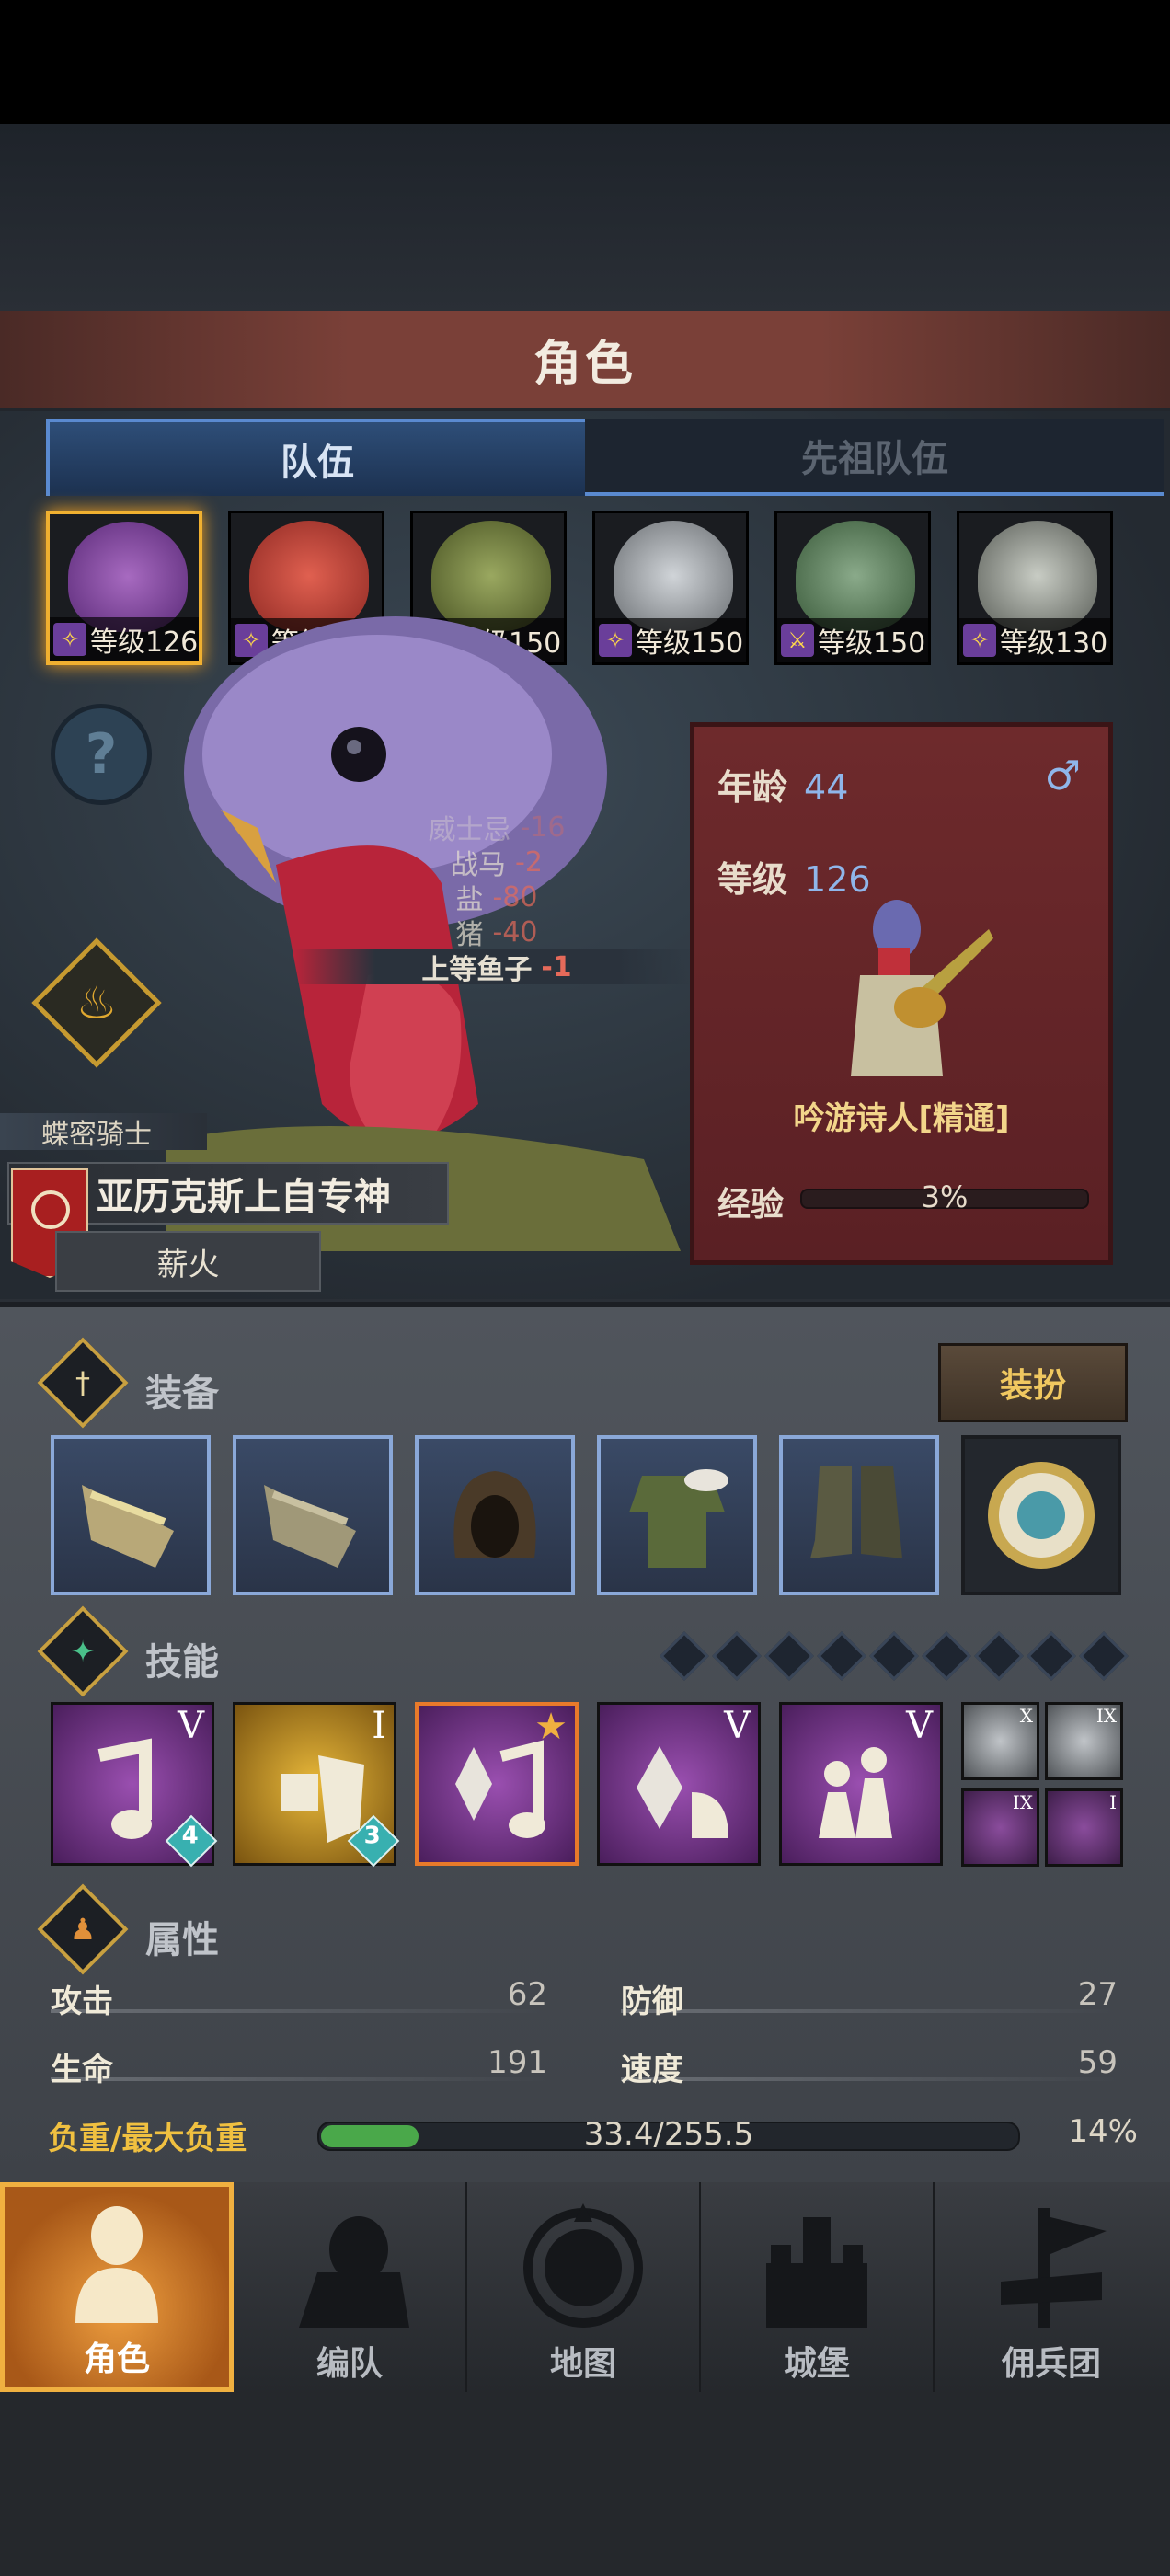 This screenshot has width=1170, height=2576. I want to click on order-tag: 蝶密骑士, so click(103, 1132).